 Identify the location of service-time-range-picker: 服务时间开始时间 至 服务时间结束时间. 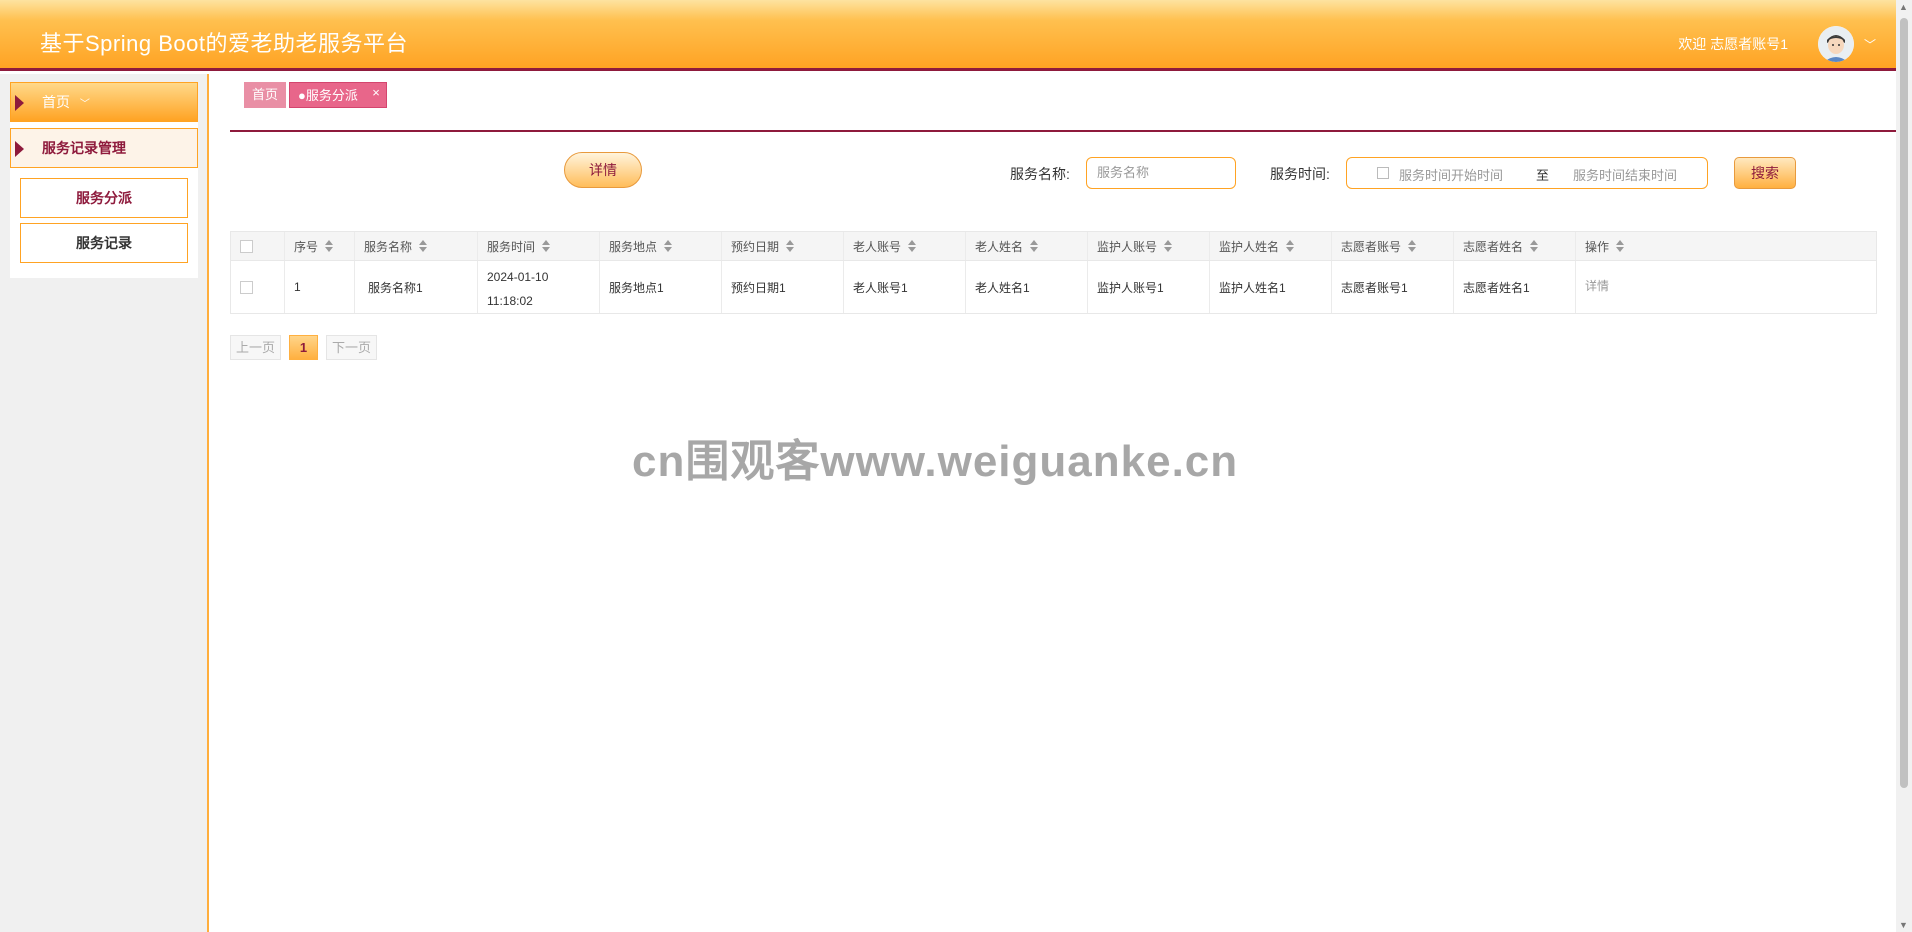
(1527, 173).